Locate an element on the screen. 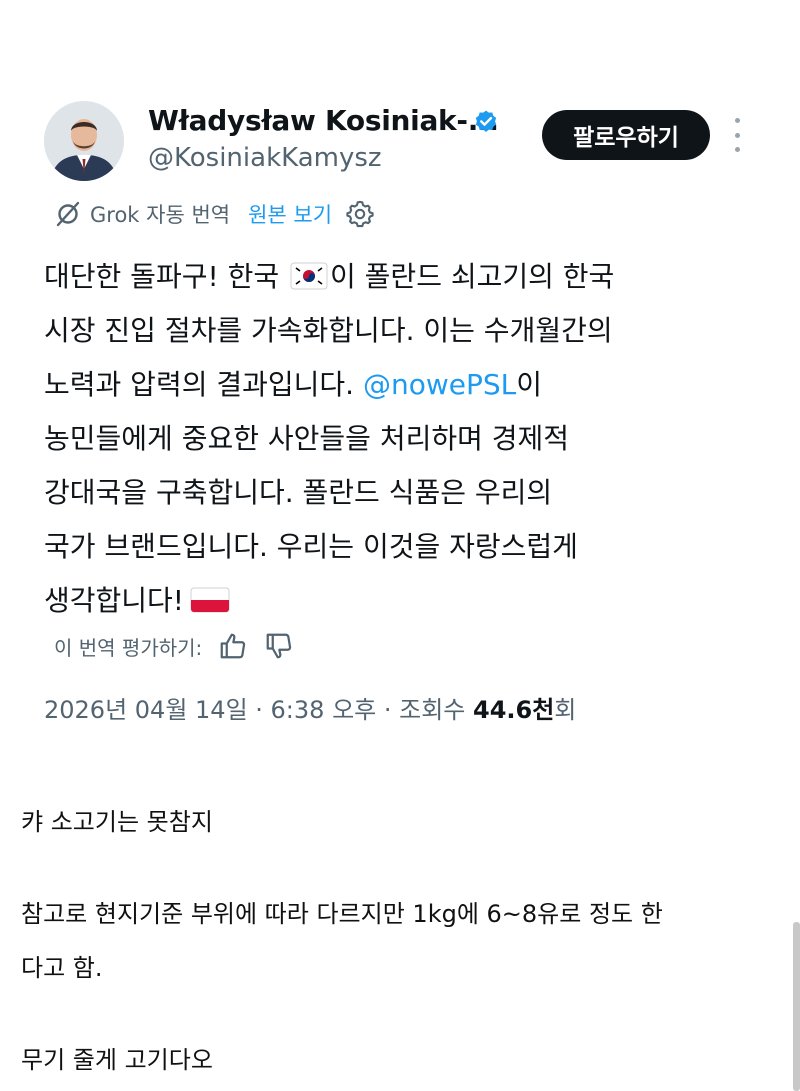 The height and width of the screenshot is (1091, 800). views-suffix: 회 is located at coordinates (565, 710).